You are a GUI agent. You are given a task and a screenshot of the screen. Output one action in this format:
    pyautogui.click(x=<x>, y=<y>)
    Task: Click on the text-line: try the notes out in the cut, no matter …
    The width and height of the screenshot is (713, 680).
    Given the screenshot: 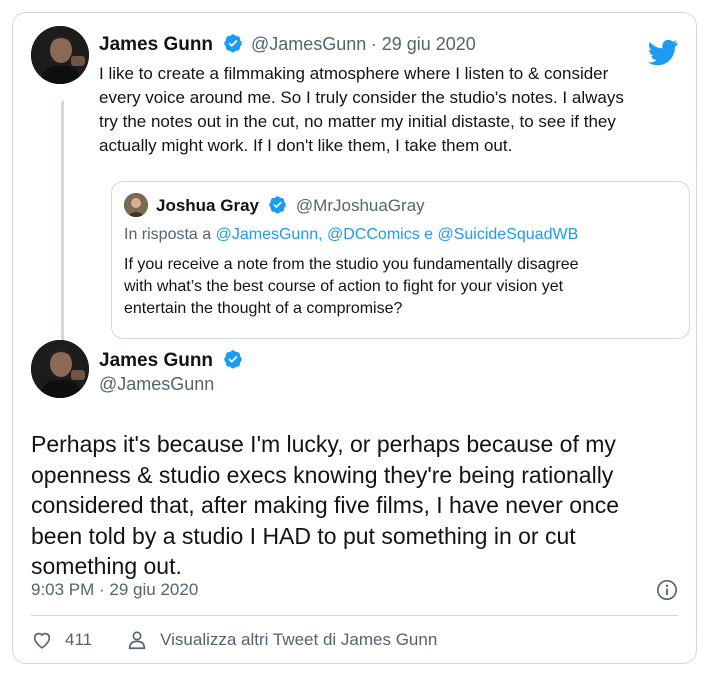 What is the action you would take?
    pyautogui.click(x=357, y=121)
    